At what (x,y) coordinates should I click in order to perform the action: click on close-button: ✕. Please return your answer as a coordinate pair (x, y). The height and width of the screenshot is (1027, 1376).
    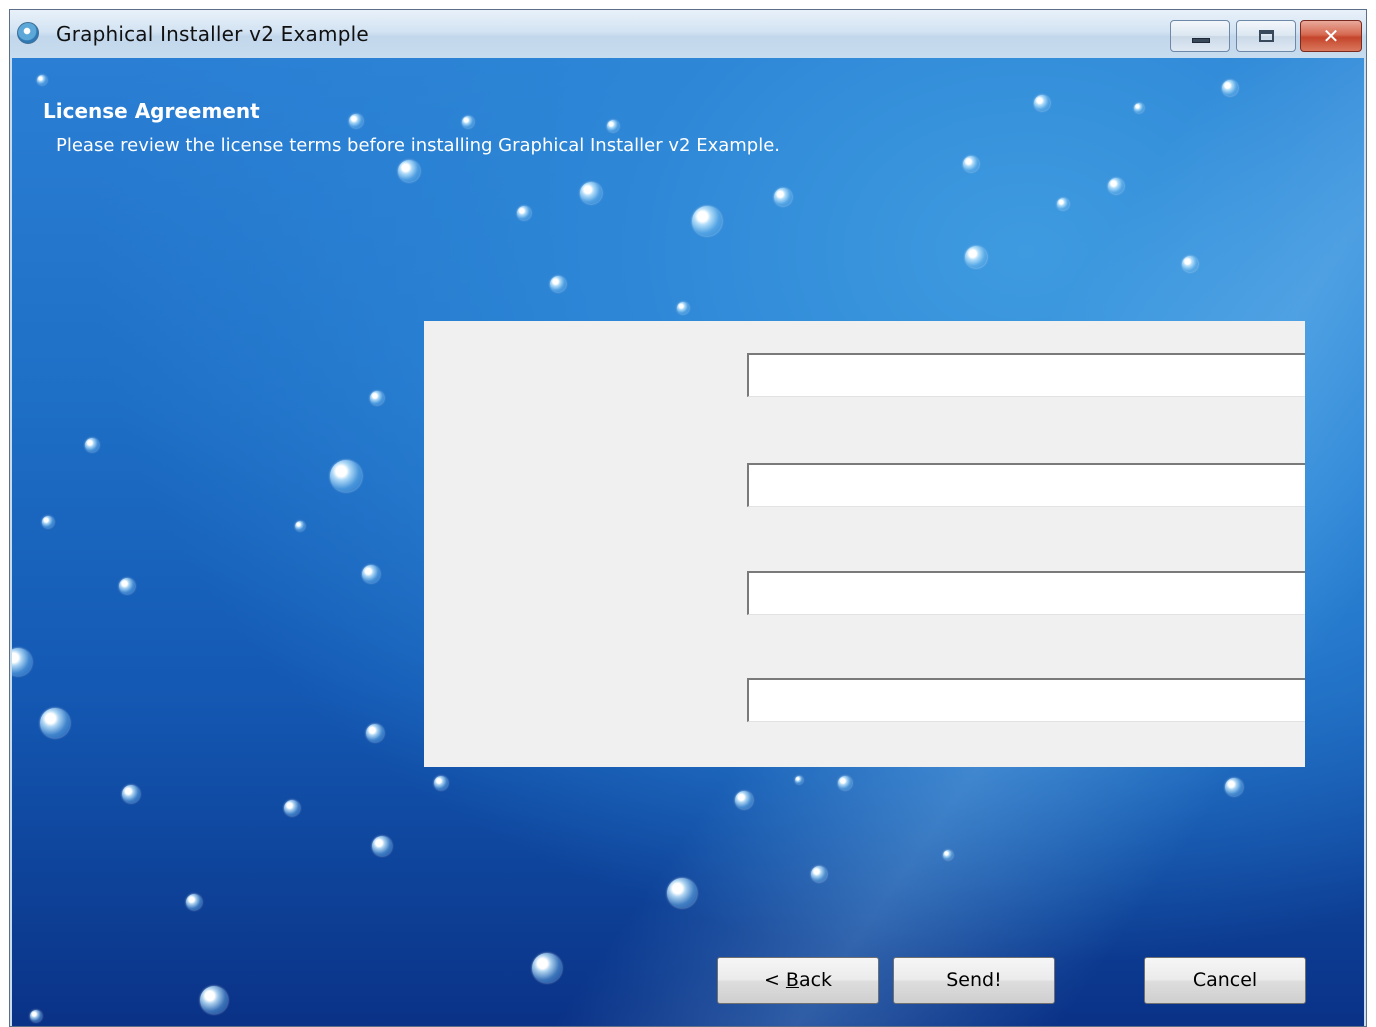
    Looking at the image, I should click on (1331, 36).